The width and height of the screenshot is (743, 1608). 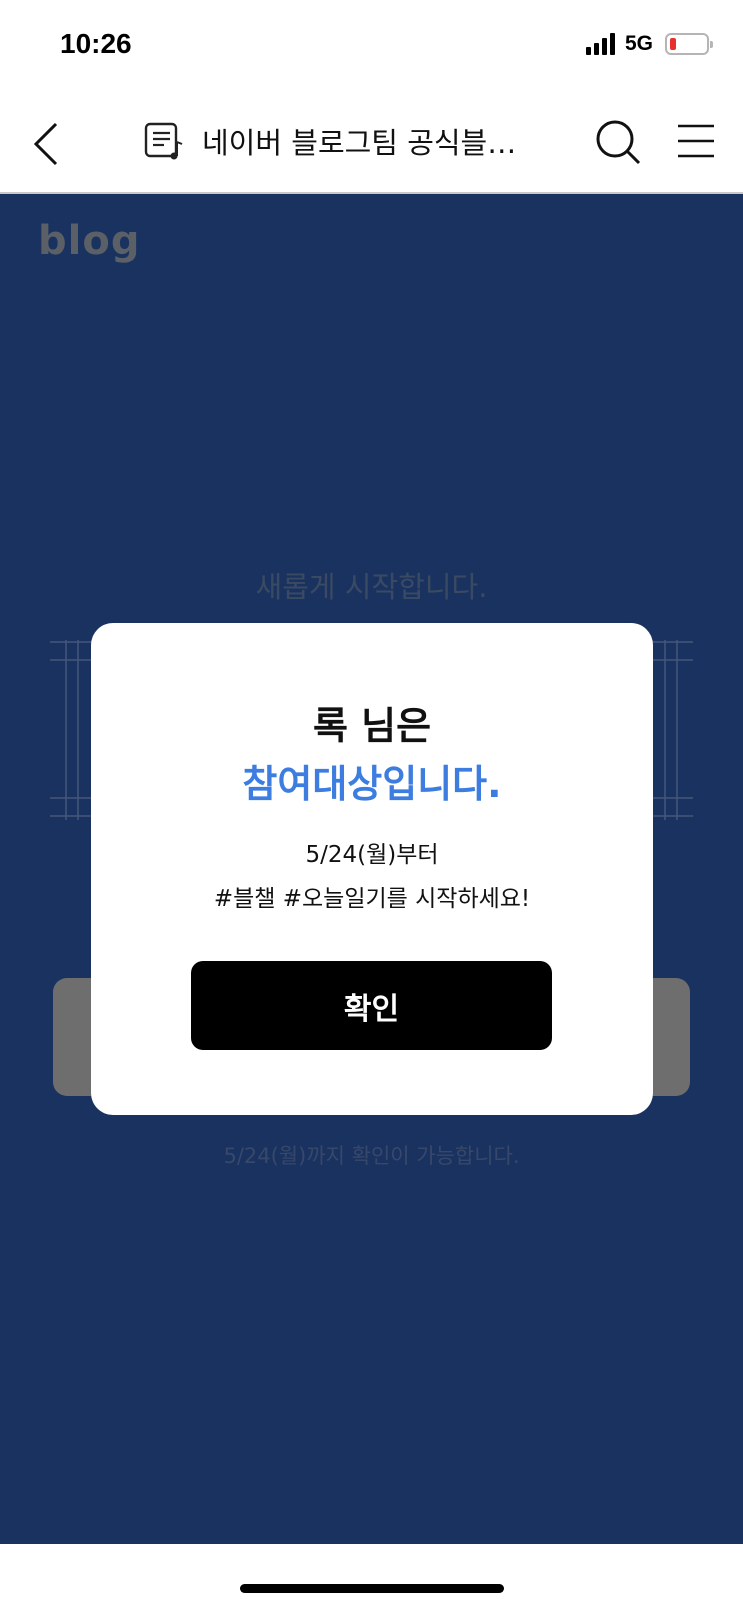 What do you see at coordinates (89, 241) in the screenshot?
I see `blog-logo: blog` at bounding box center [89, 241].